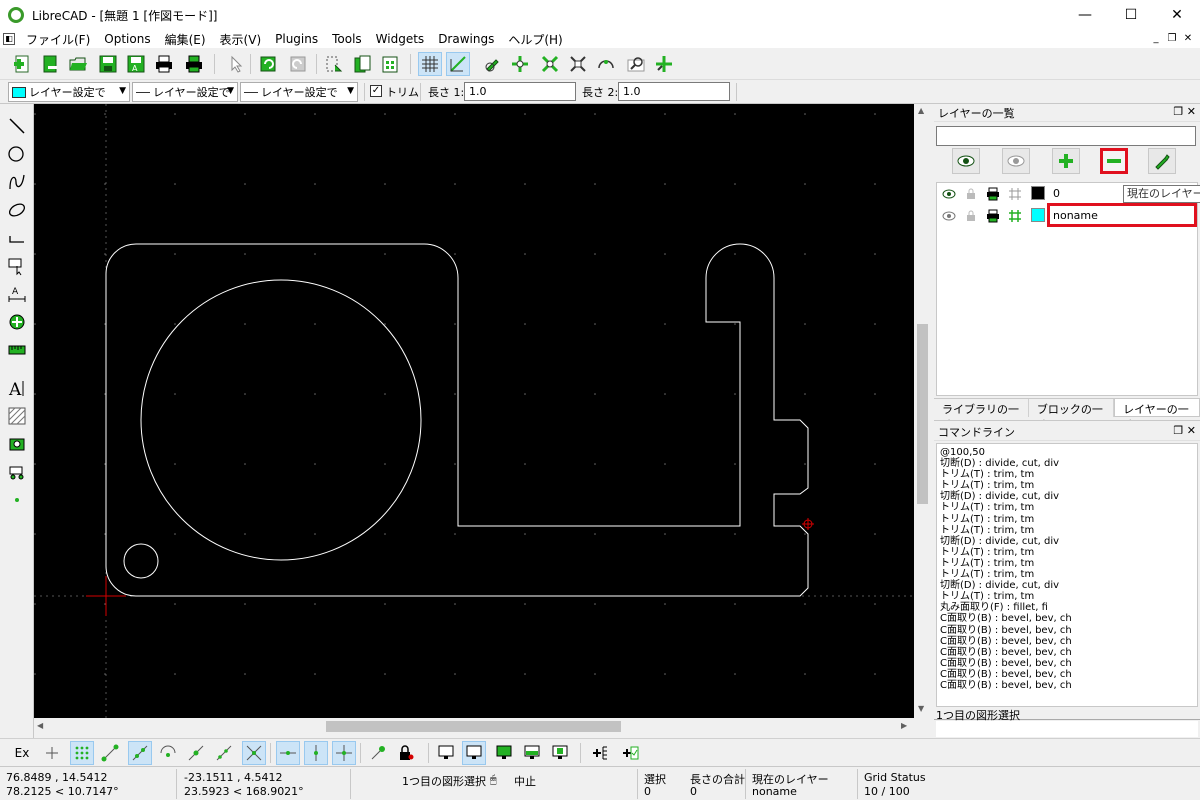  I want to click on scroll-down-icon: ▼, so click(921, 708).